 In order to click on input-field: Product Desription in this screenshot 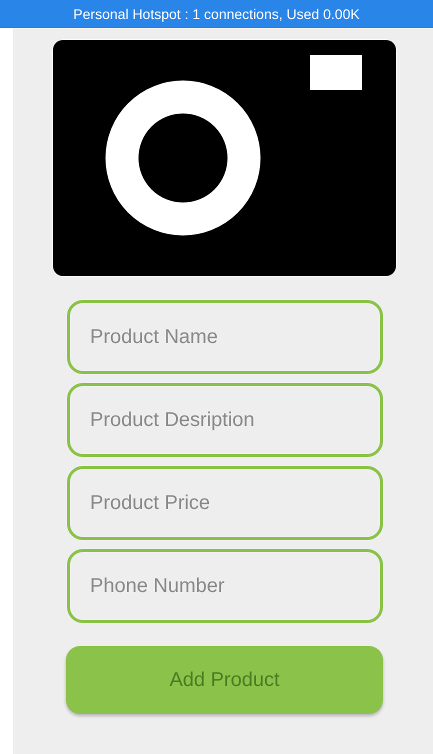, I will do `click(225, 420)`.